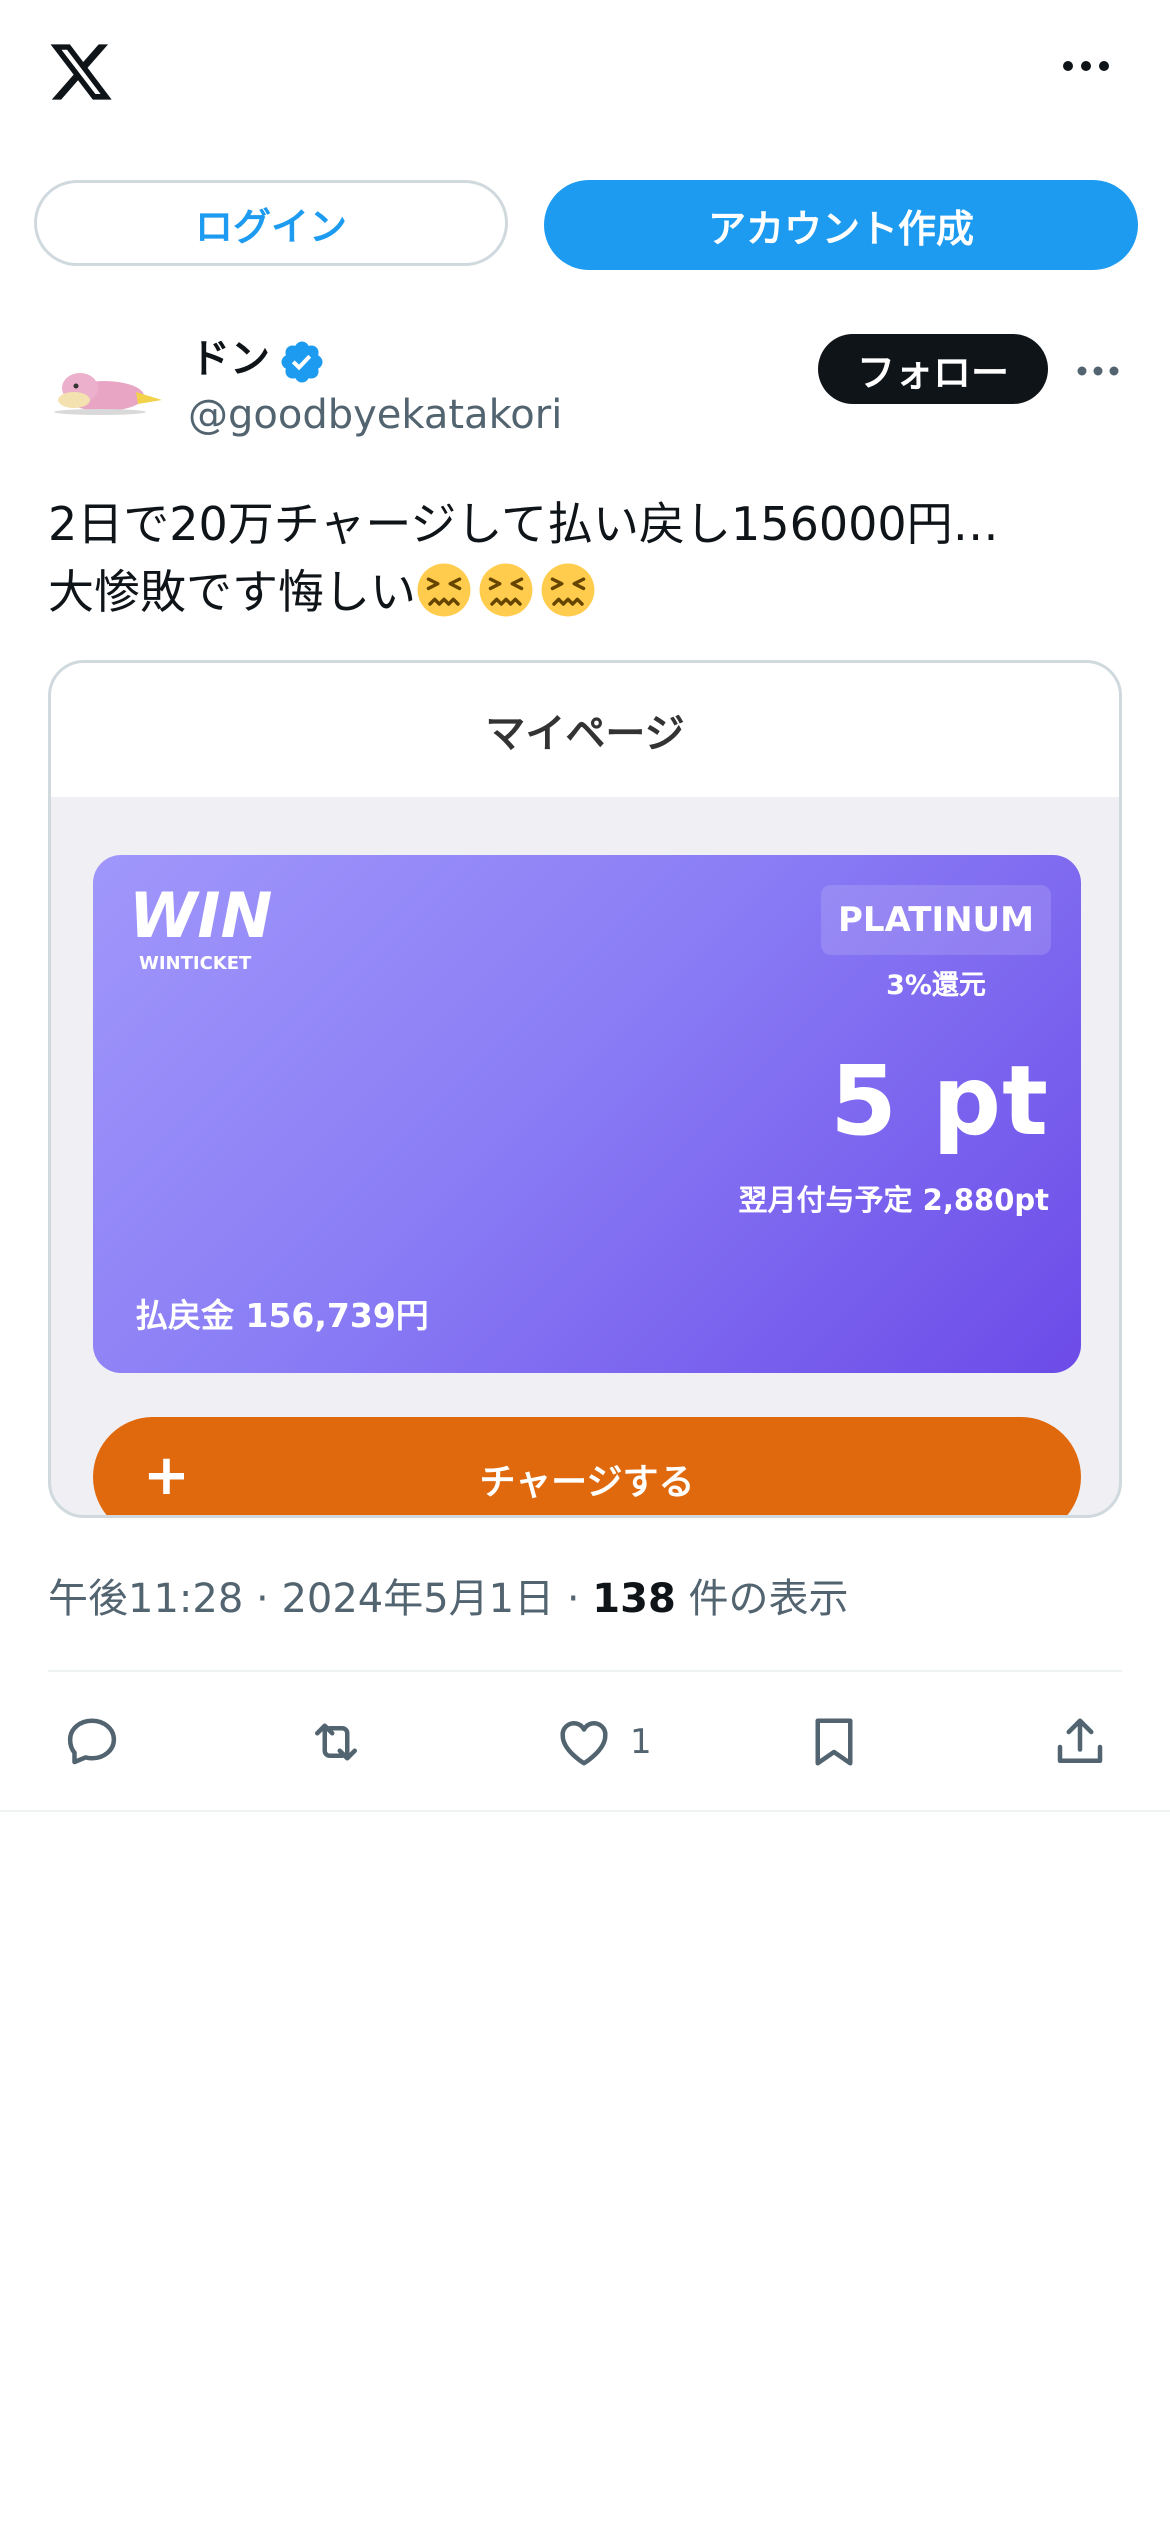  Describe the element at coordinates (641, 1742) in the screenshot. I see `like-count: 1` at that location.